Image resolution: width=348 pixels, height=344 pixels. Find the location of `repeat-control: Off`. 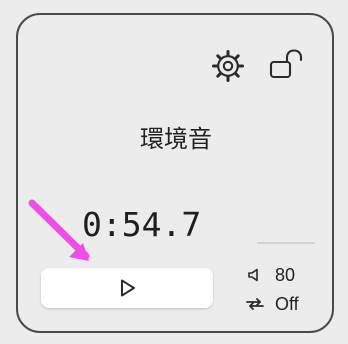

repeat-control: Off is located at coordinates (283, 304).